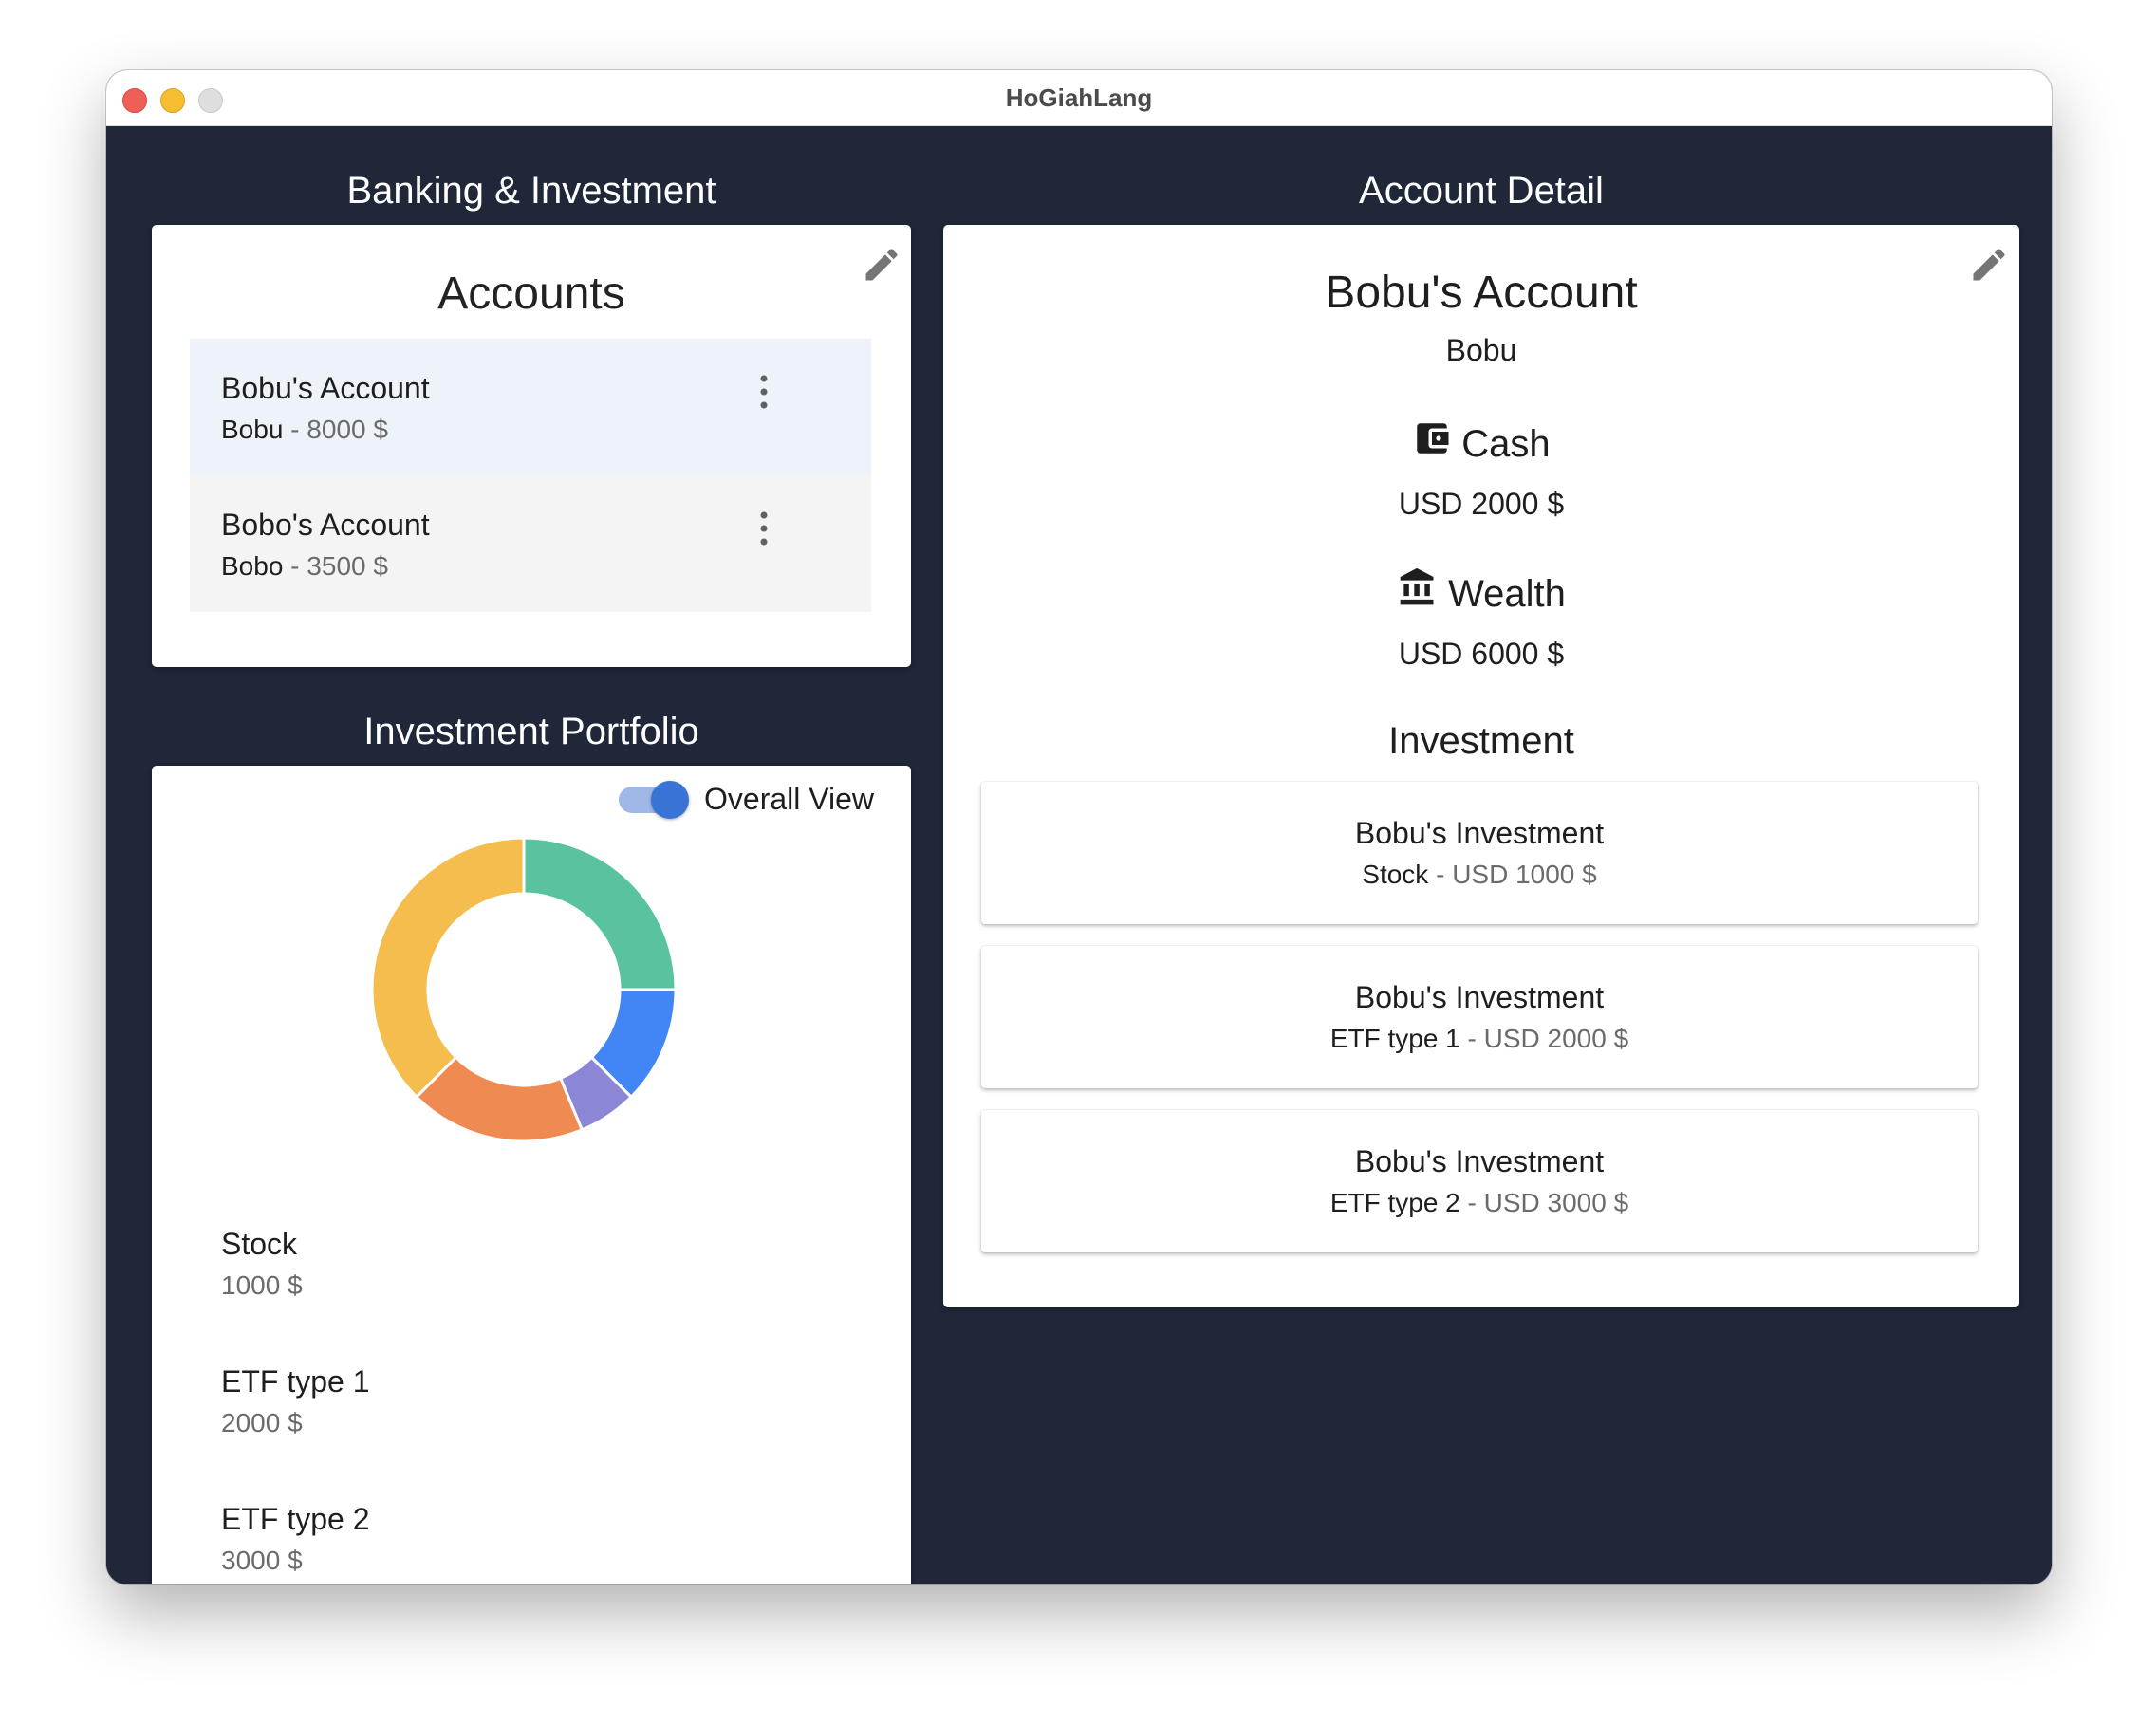 The image size is (2156, 1723). What do you see at coordinates (1417, 586) in the screenshot?
I see `bank-icon` at bounding box center [1417, 586].